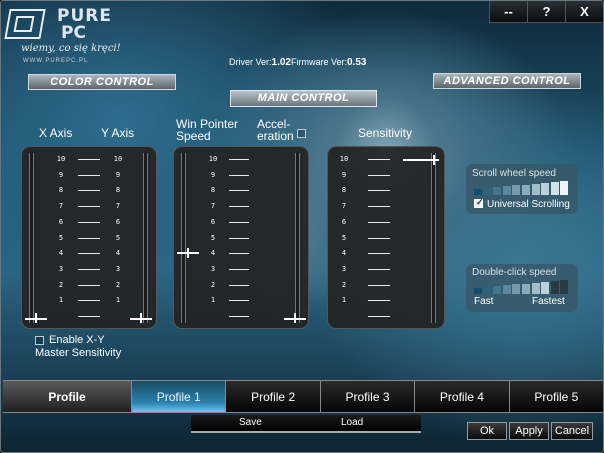  What do you see at coordinates (272, 396) in the screenshot?
I see `tab-profile-2: Profile 2` at bounding box center [272, 396].